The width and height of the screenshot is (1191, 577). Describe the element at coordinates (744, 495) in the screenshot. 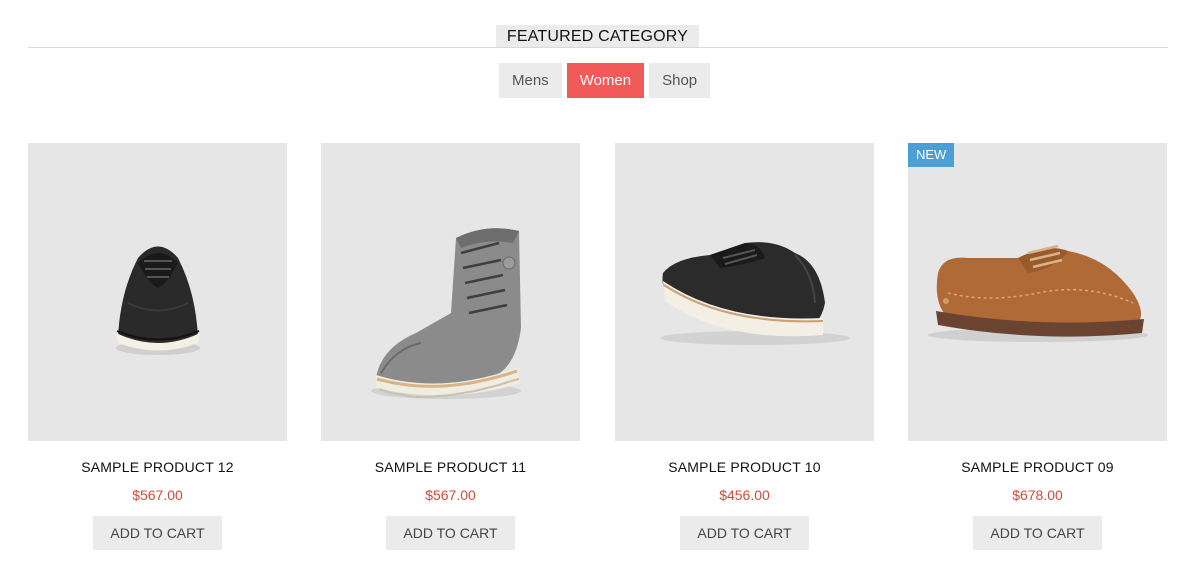

I see `product-price: $456.00` at that location.